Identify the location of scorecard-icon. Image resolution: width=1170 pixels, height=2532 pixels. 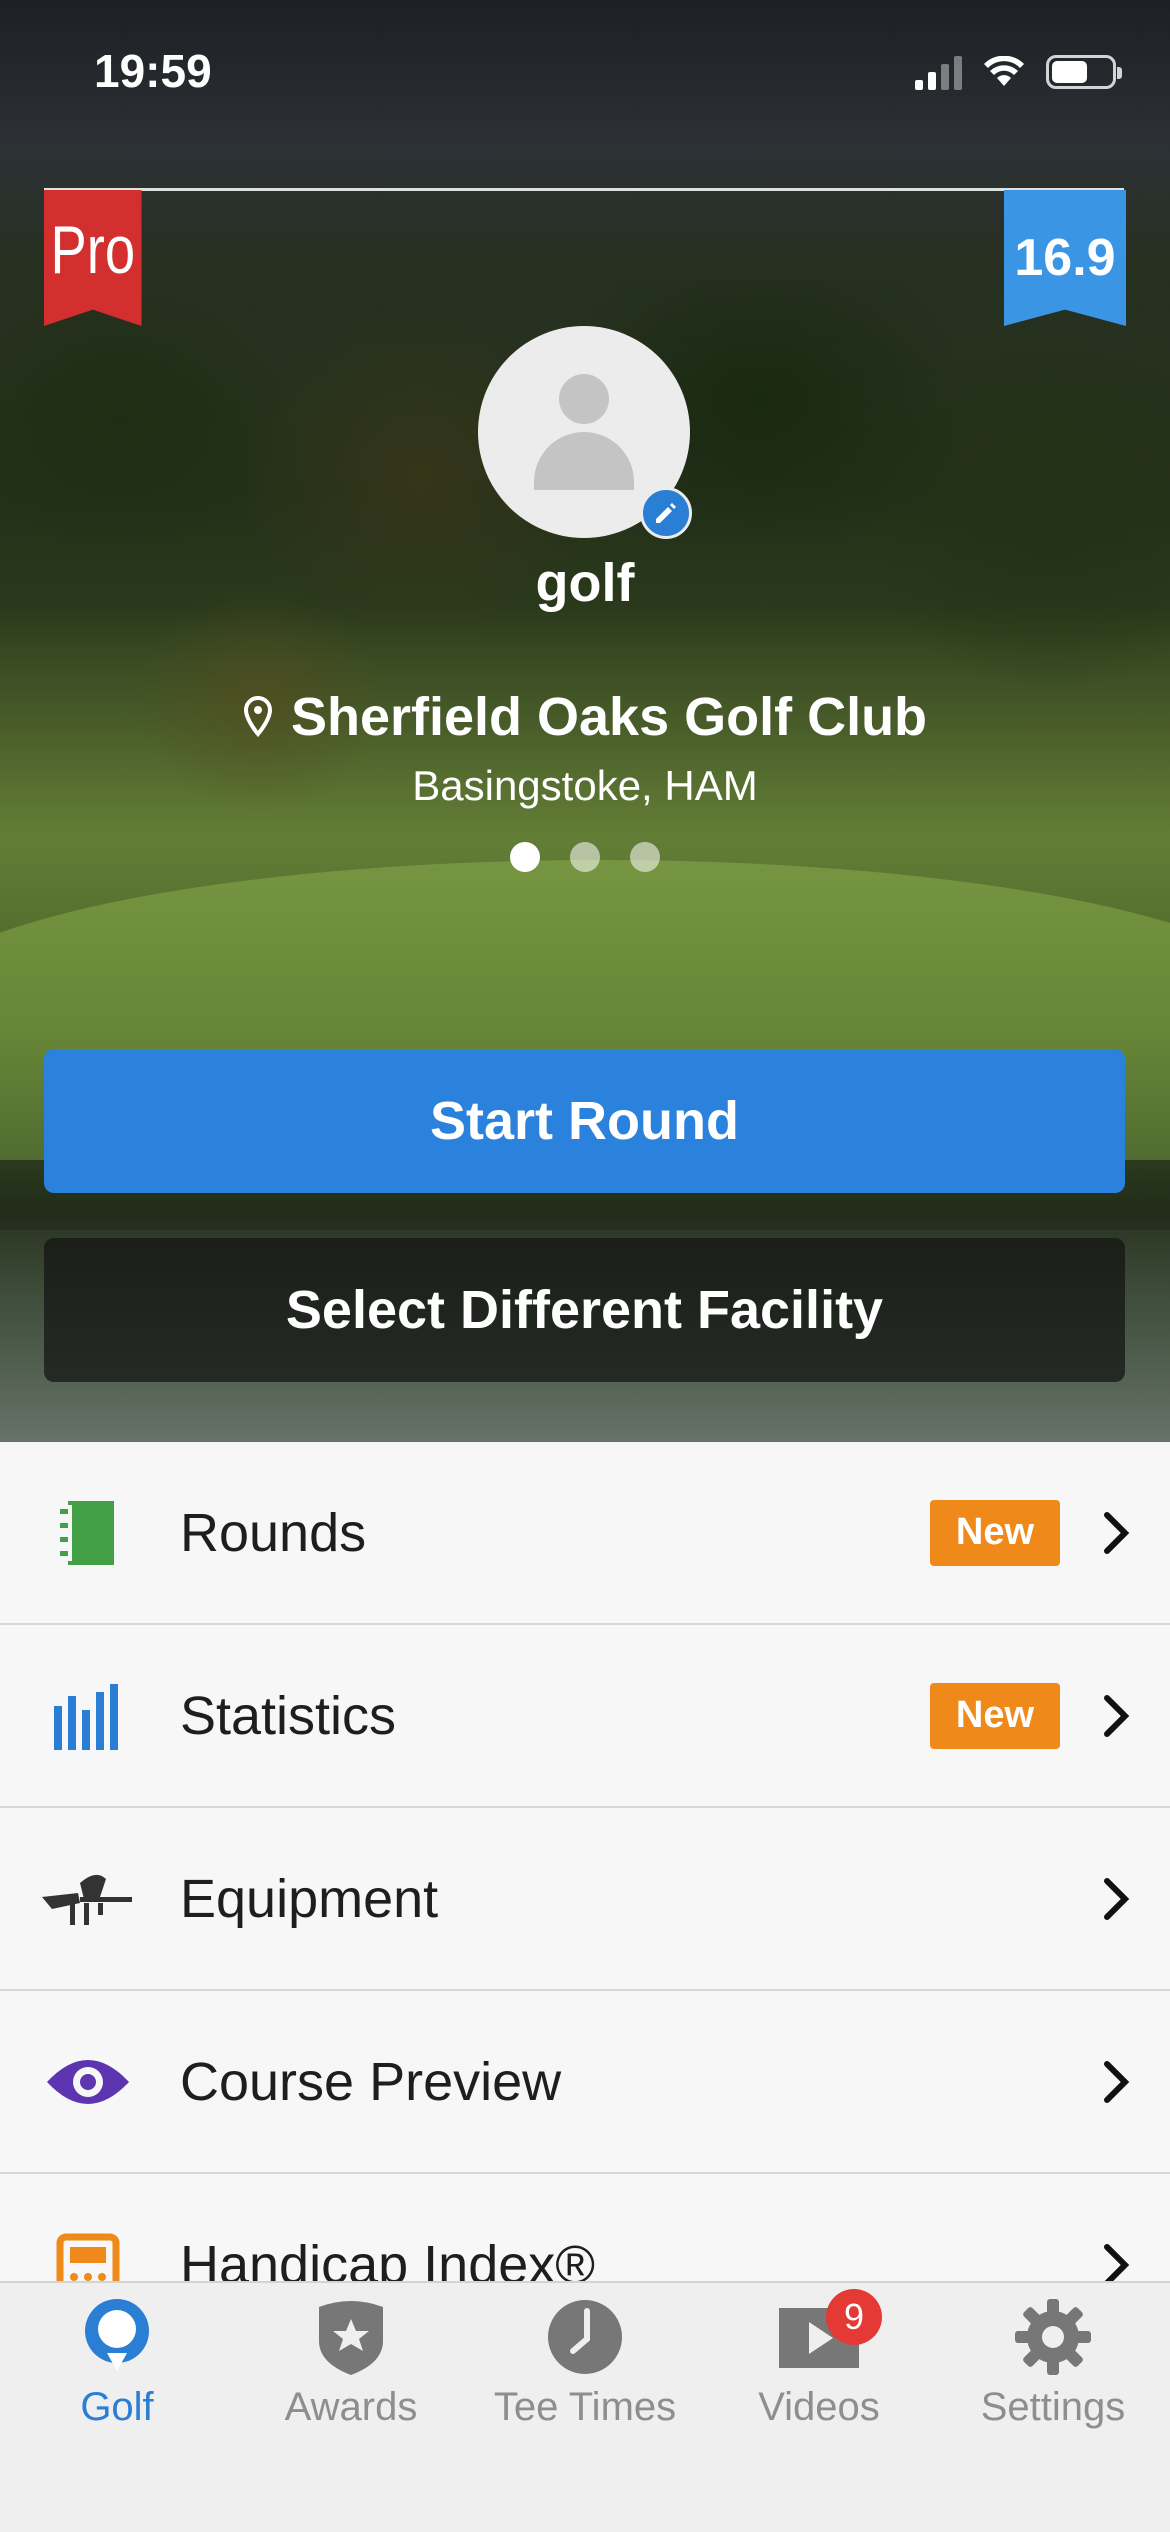
(88, 1533).